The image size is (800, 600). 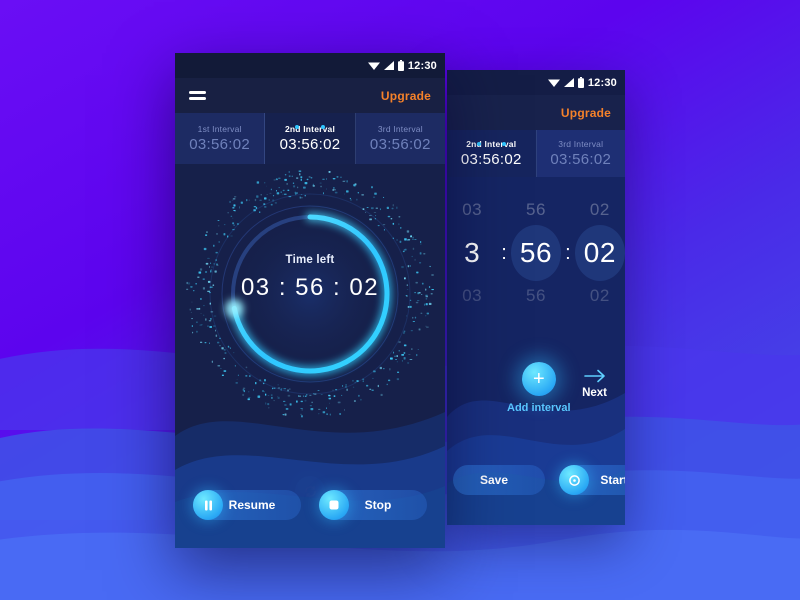 What do you see at coordinates (536, 112) in the screenshot?
I see `back-app-bar: Upgrade` at bounding box center [536, 112].